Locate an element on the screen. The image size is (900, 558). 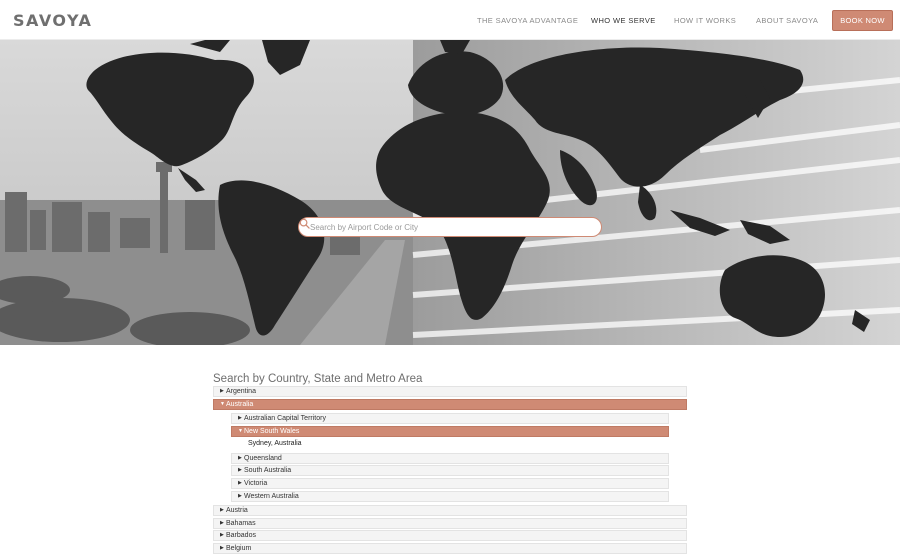
tree-item-label: Belgium is located at coordinates (239, 548).